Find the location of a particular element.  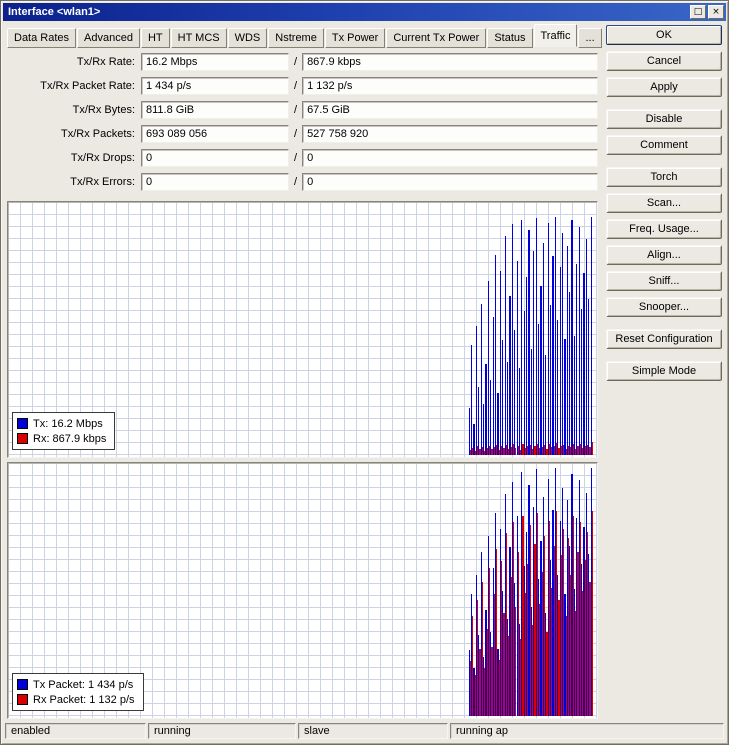

rx-value-field: 67.5 GiB is located at coordinates (450, 110).